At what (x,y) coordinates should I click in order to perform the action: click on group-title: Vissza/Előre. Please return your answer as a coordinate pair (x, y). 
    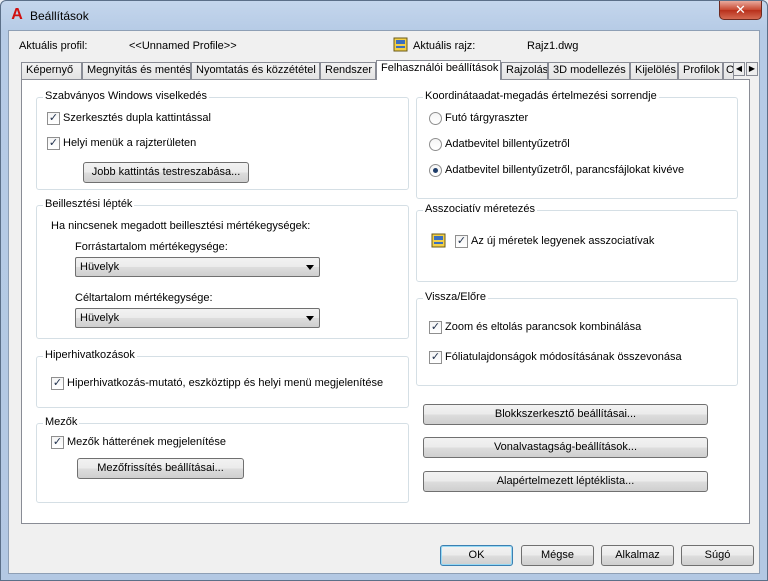
    Looking at the image, I should click on (455, 297).